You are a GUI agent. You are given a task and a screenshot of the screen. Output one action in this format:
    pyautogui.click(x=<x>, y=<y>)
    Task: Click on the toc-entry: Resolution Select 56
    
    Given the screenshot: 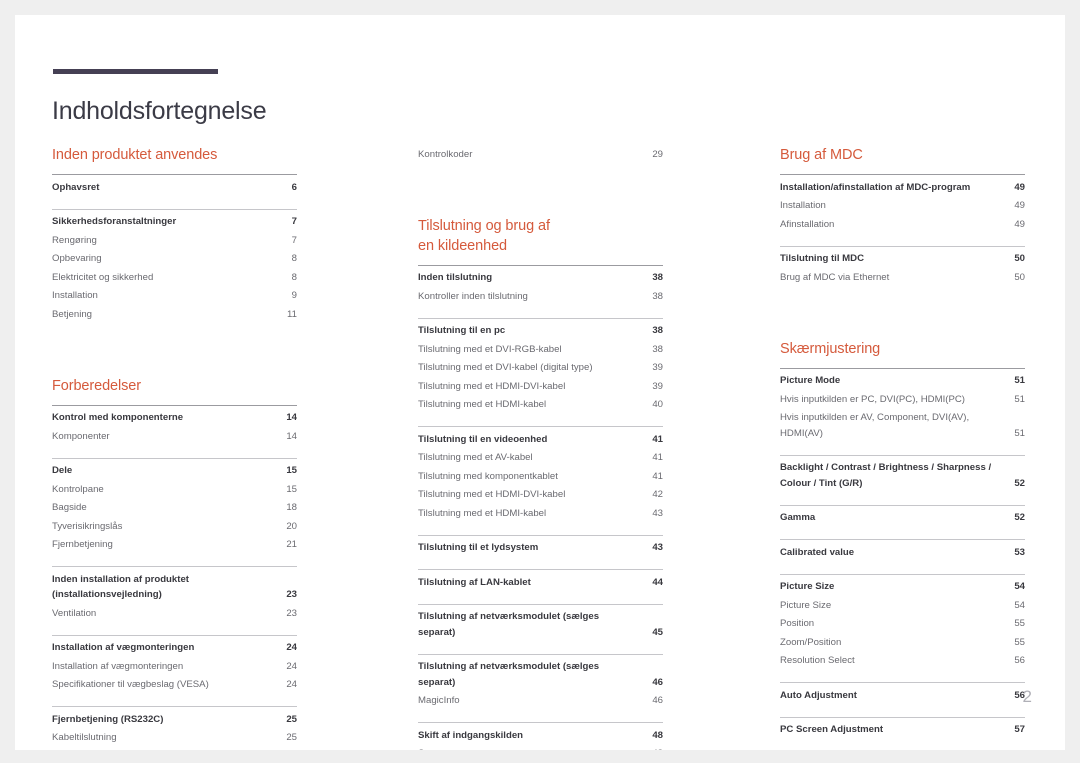 What is the action you would take?
    pyautogui.click(x=902, y=661)
    